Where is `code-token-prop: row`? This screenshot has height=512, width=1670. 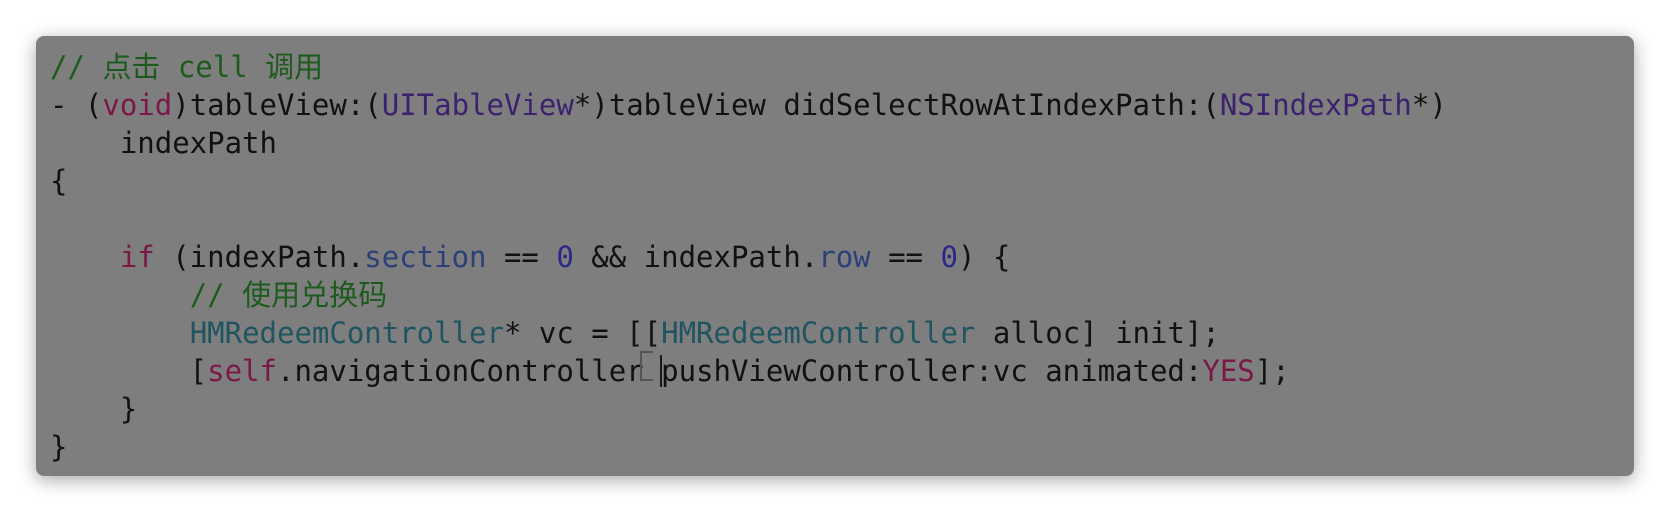 code-token-prop: row is located at coordinates (844, 257).